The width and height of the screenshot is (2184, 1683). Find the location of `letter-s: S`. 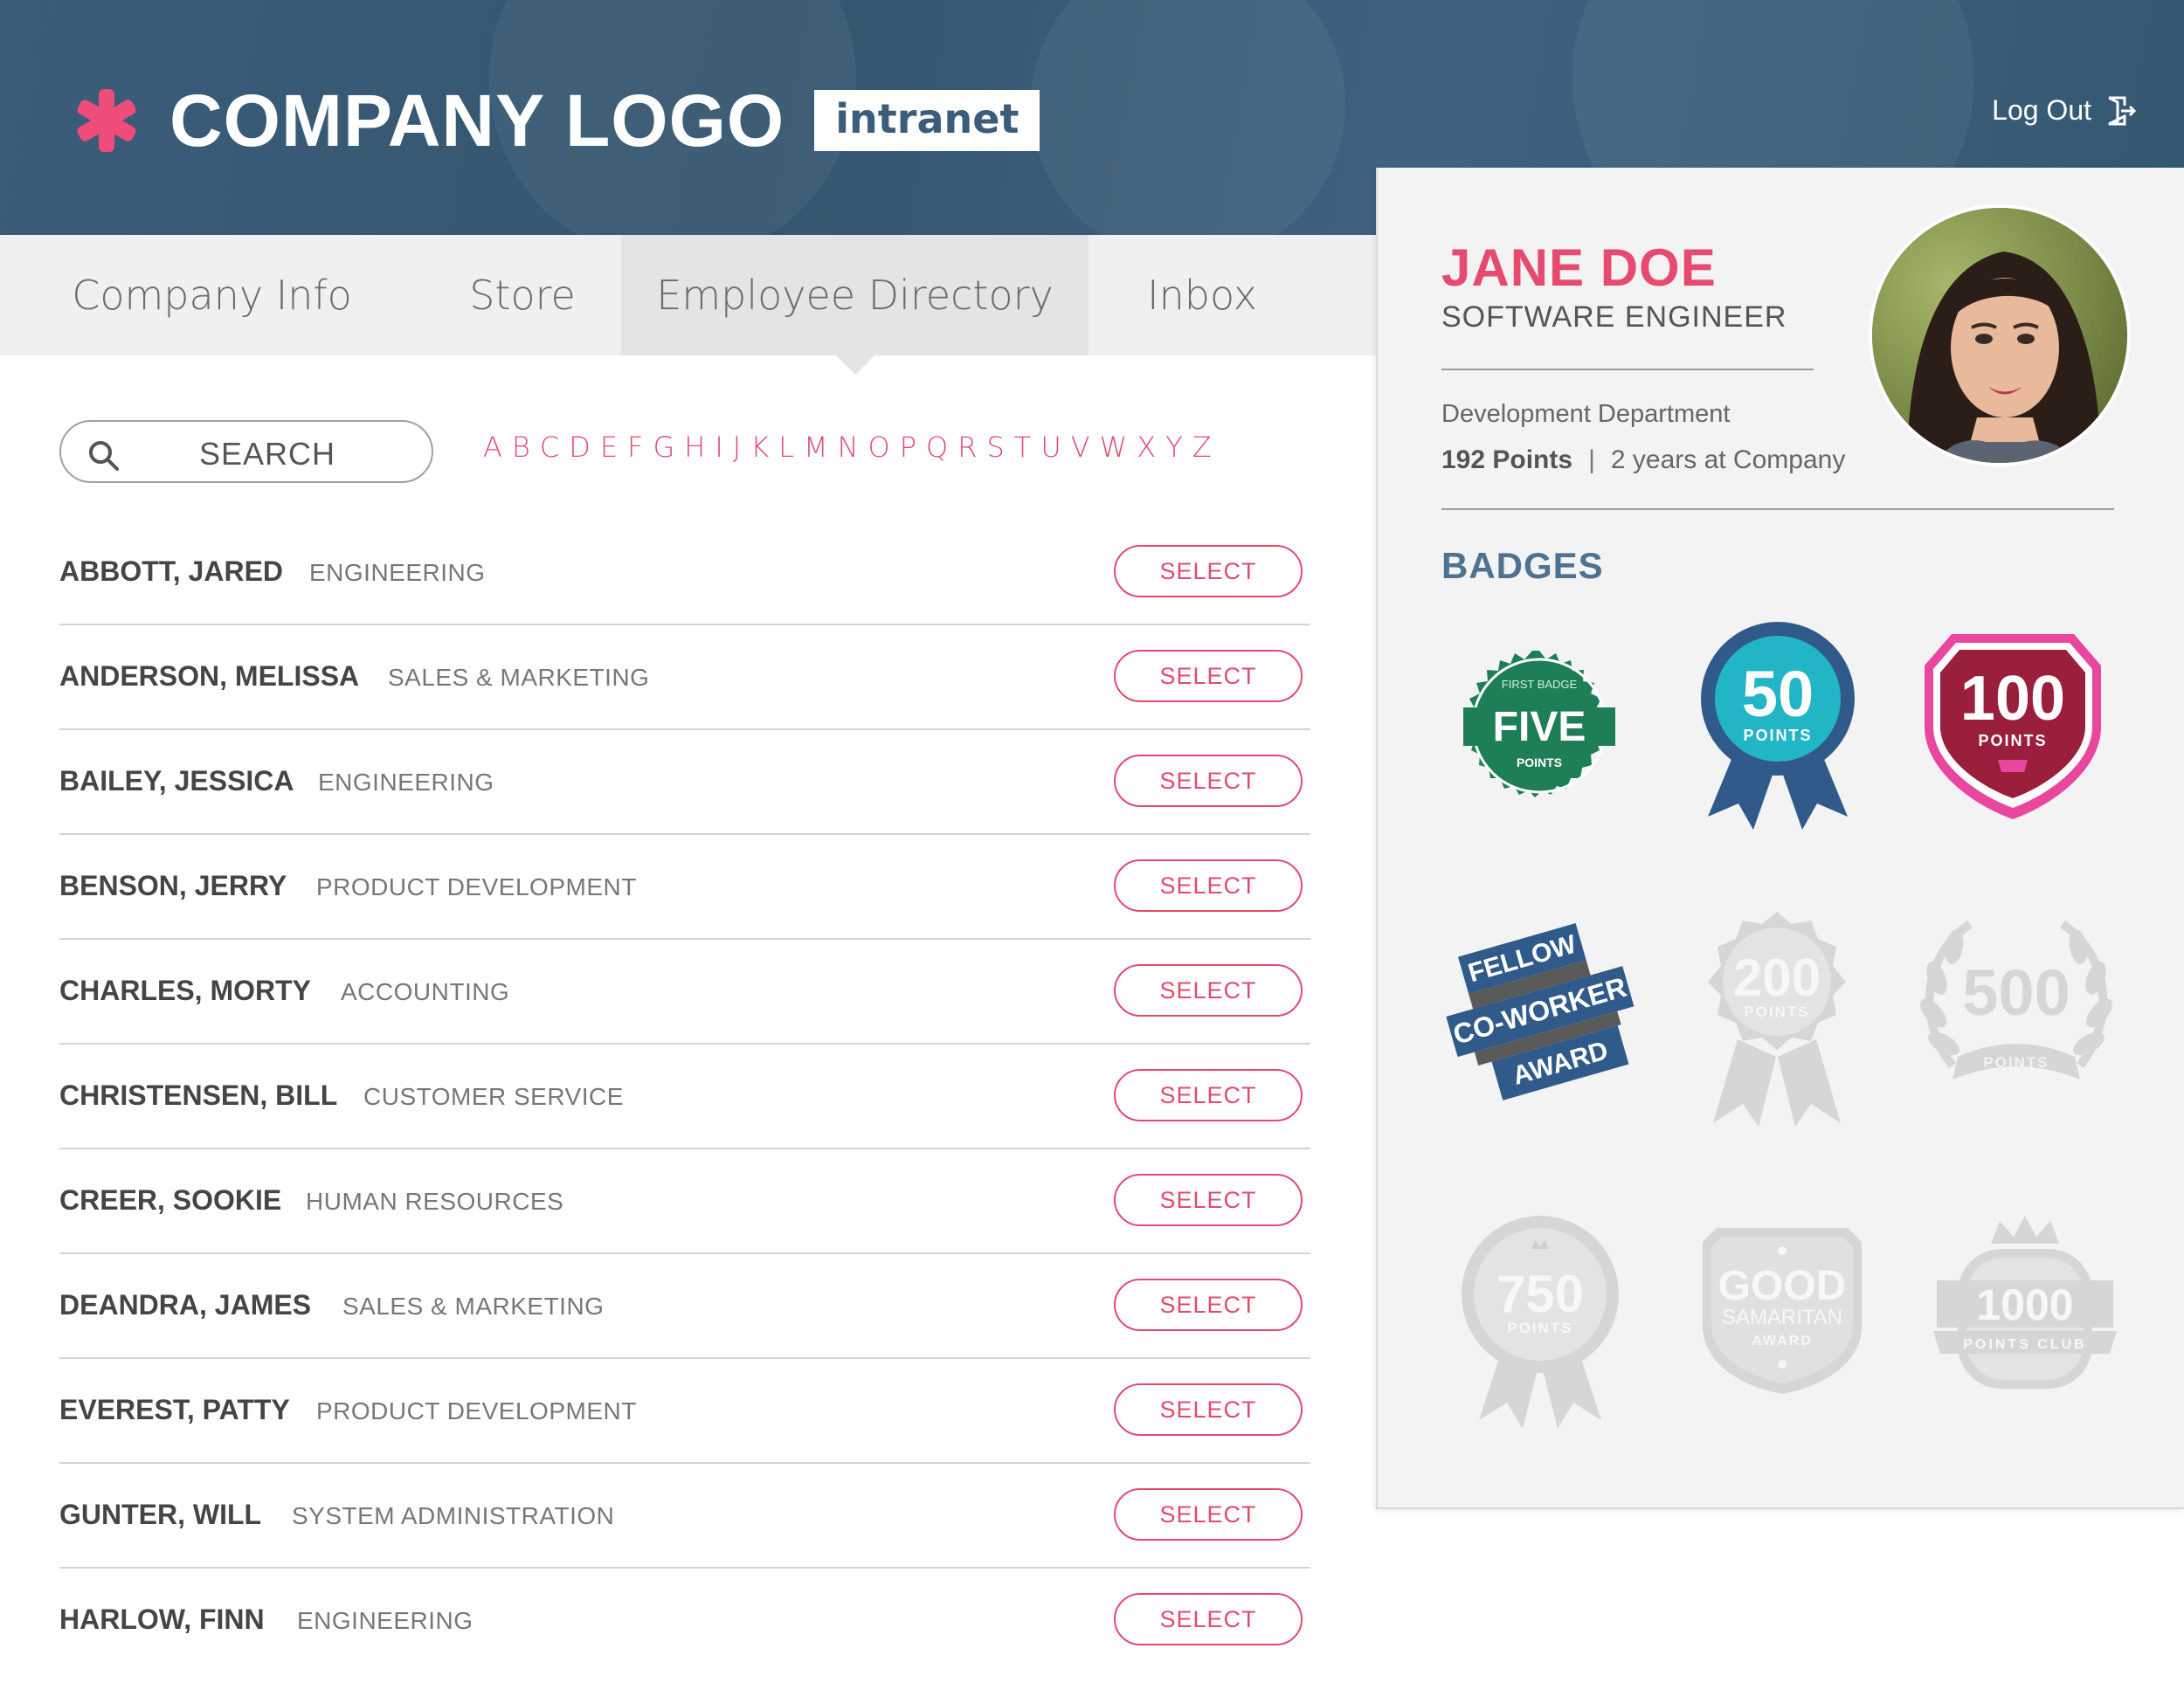

letter-s: S is located at coordinates (995, 447).